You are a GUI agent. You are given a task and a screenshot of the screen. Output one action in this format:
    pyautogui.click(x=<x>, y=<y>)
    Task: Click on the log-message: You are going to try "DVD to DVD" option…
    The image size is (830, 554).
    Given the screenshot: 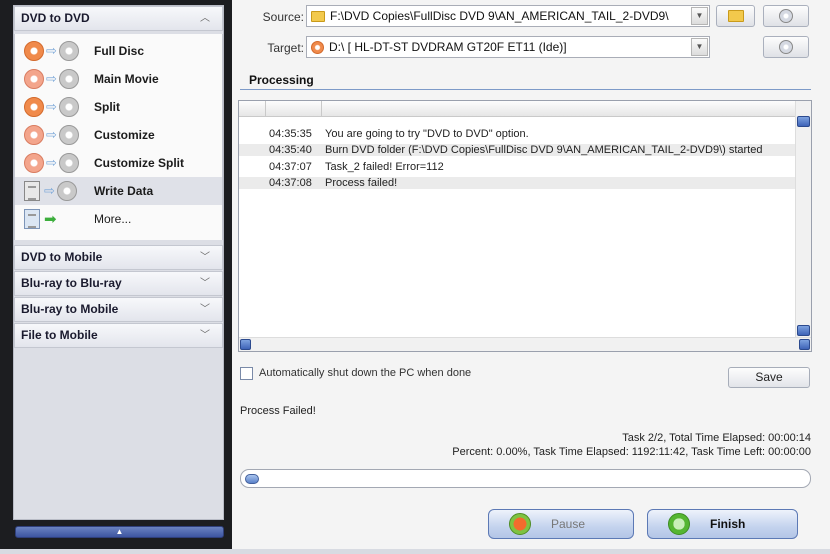 What is the action you would take?
    pyautogui.click(x=427, y=134)
    